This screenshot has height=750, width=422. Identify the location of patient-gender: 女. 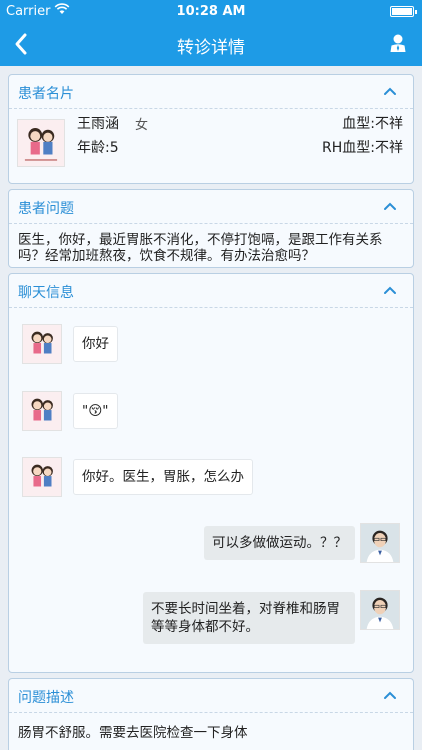
(142, 125).